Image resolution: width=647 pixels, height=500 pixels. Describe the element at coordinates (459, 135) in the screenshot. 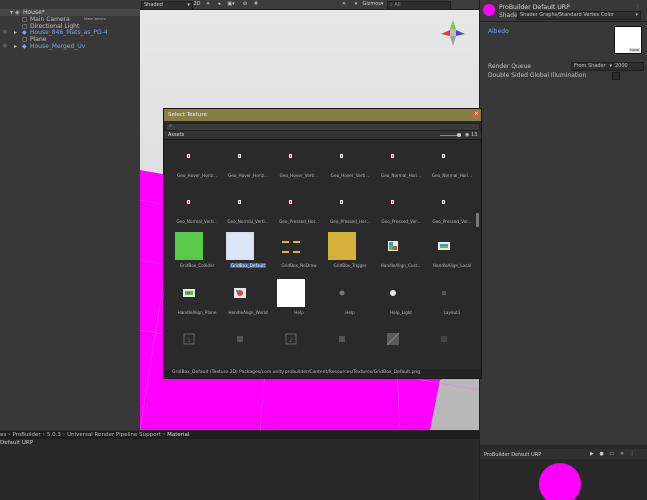

I see `zoom-slider-handle` at that location.